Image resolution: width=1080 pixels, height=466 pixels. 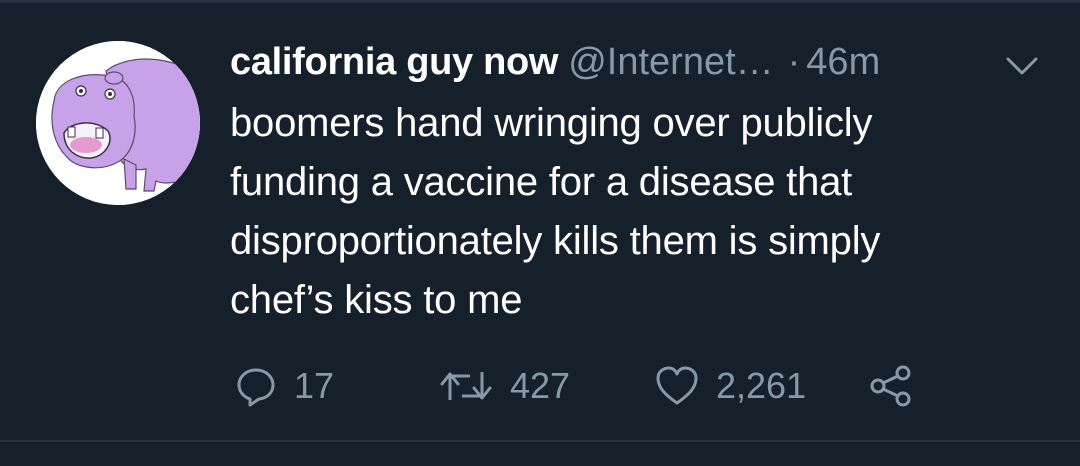 What do you see at coordinates (1022, 66) in the screenshot?
I see `chevron-down-icon` at bounding box center [1022, 66].